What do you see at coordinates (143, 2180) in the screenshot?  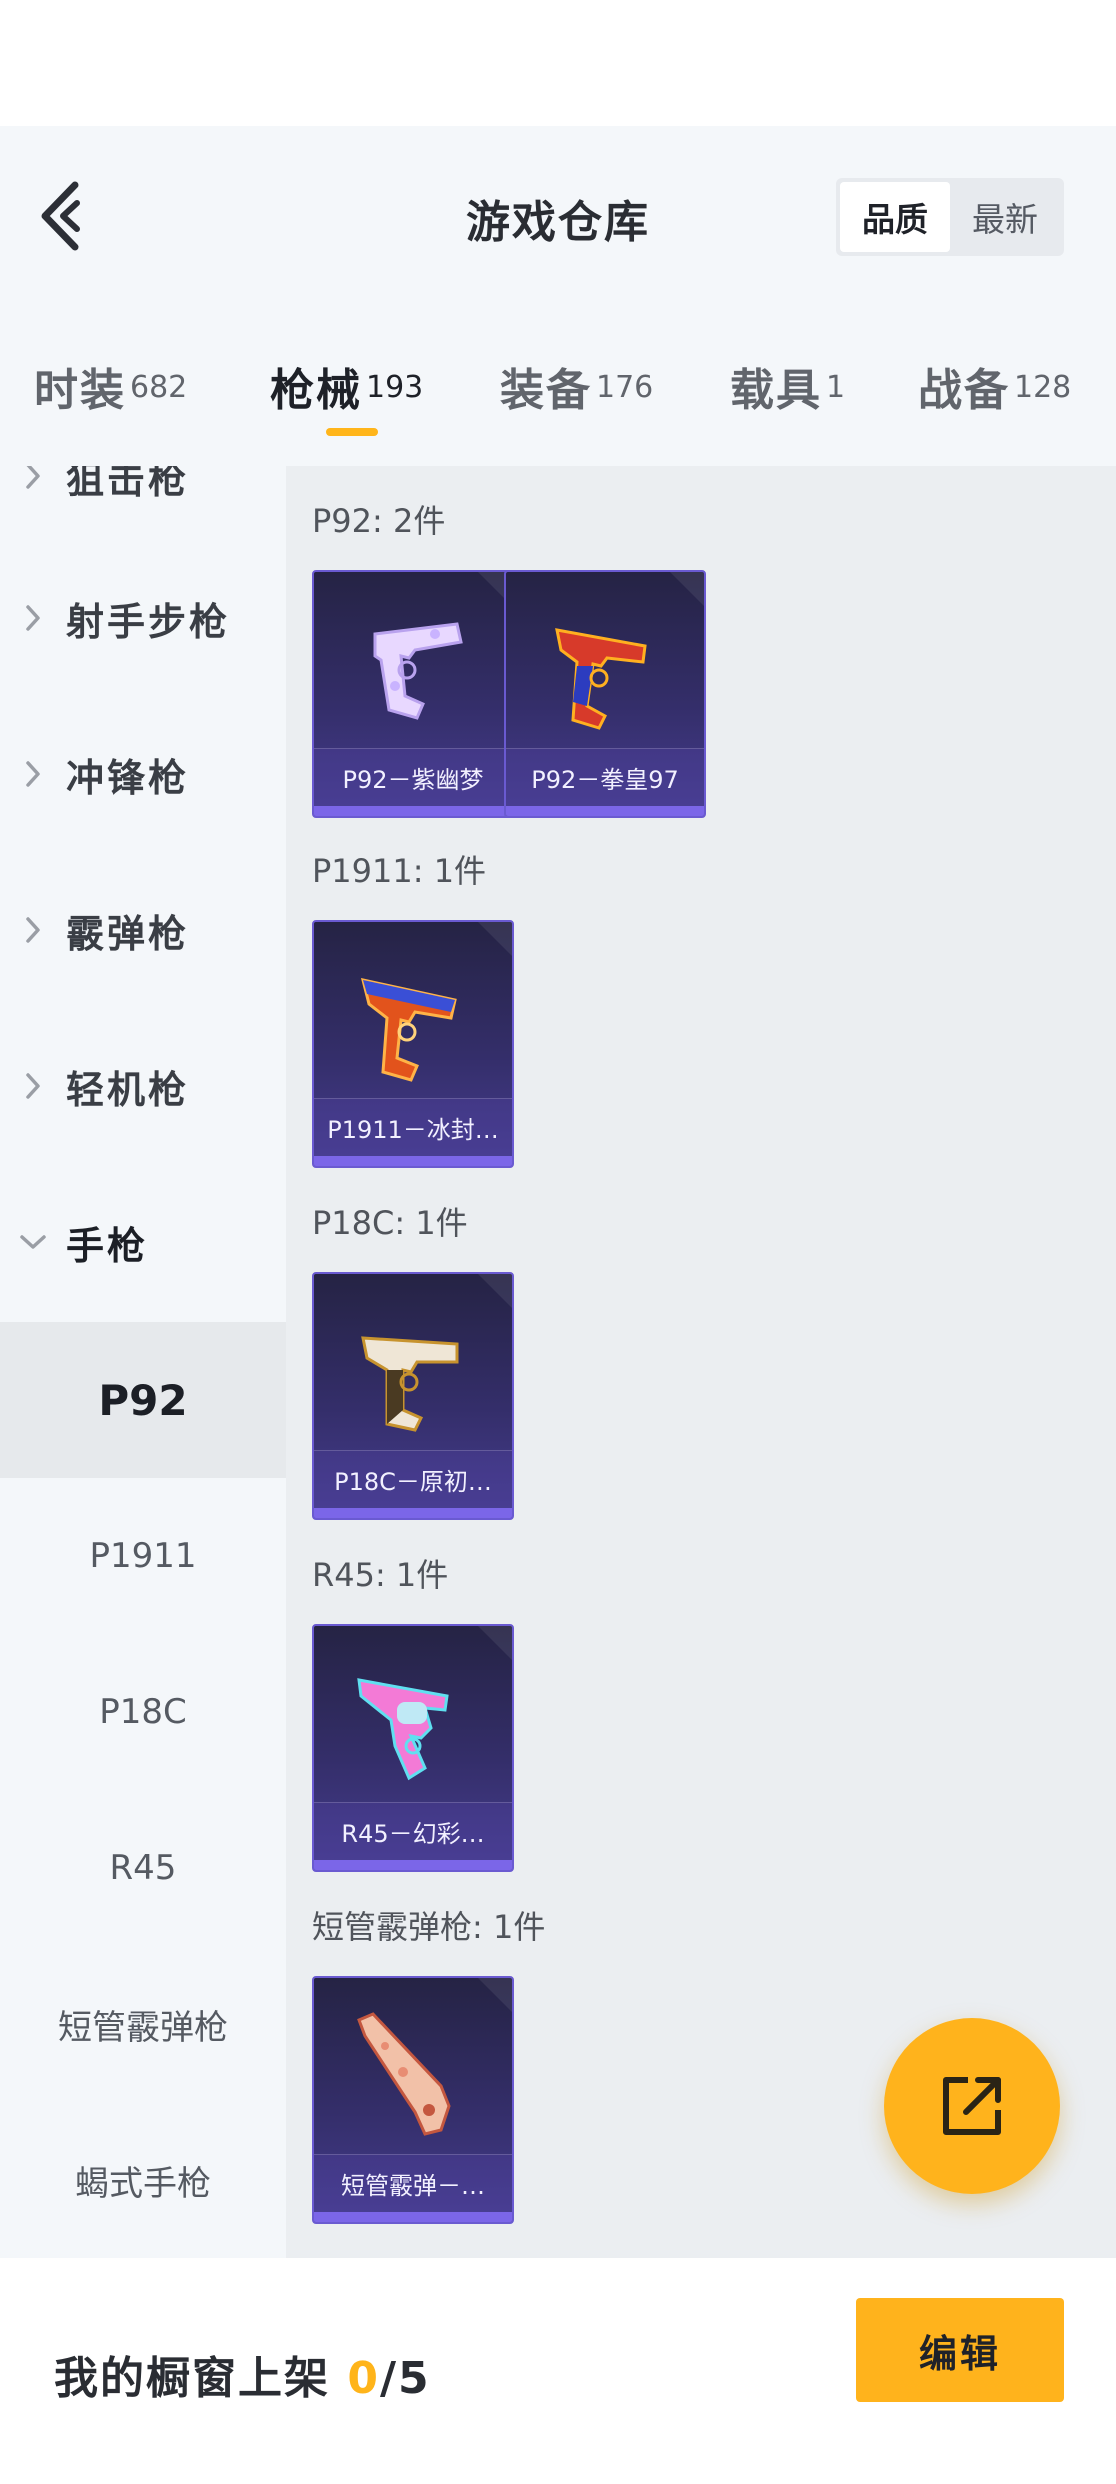 I see `sidebar-item-skorpion: 蝎式手枪` at bounding box center [143, 2180].